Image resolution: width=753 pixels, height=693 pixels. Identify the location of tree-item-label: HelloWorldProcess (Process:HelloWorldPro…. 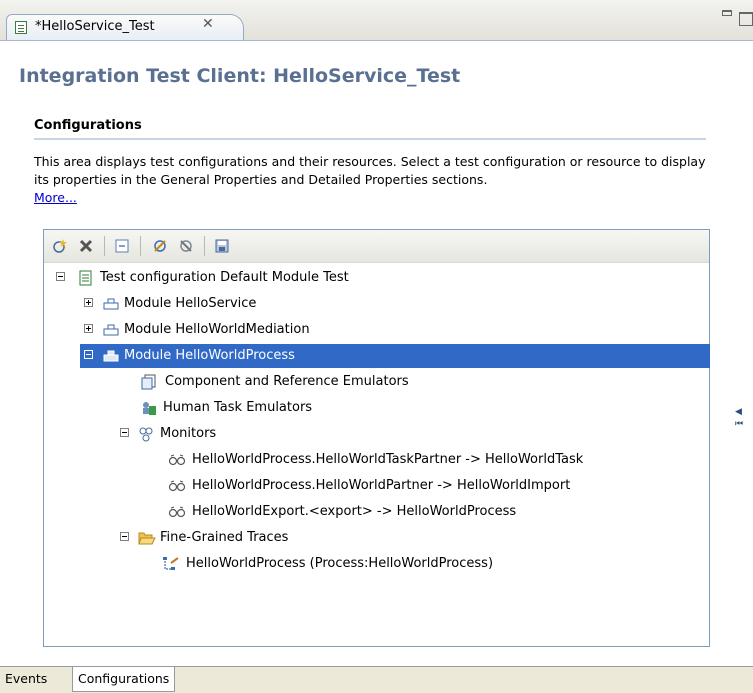
(340, 563).